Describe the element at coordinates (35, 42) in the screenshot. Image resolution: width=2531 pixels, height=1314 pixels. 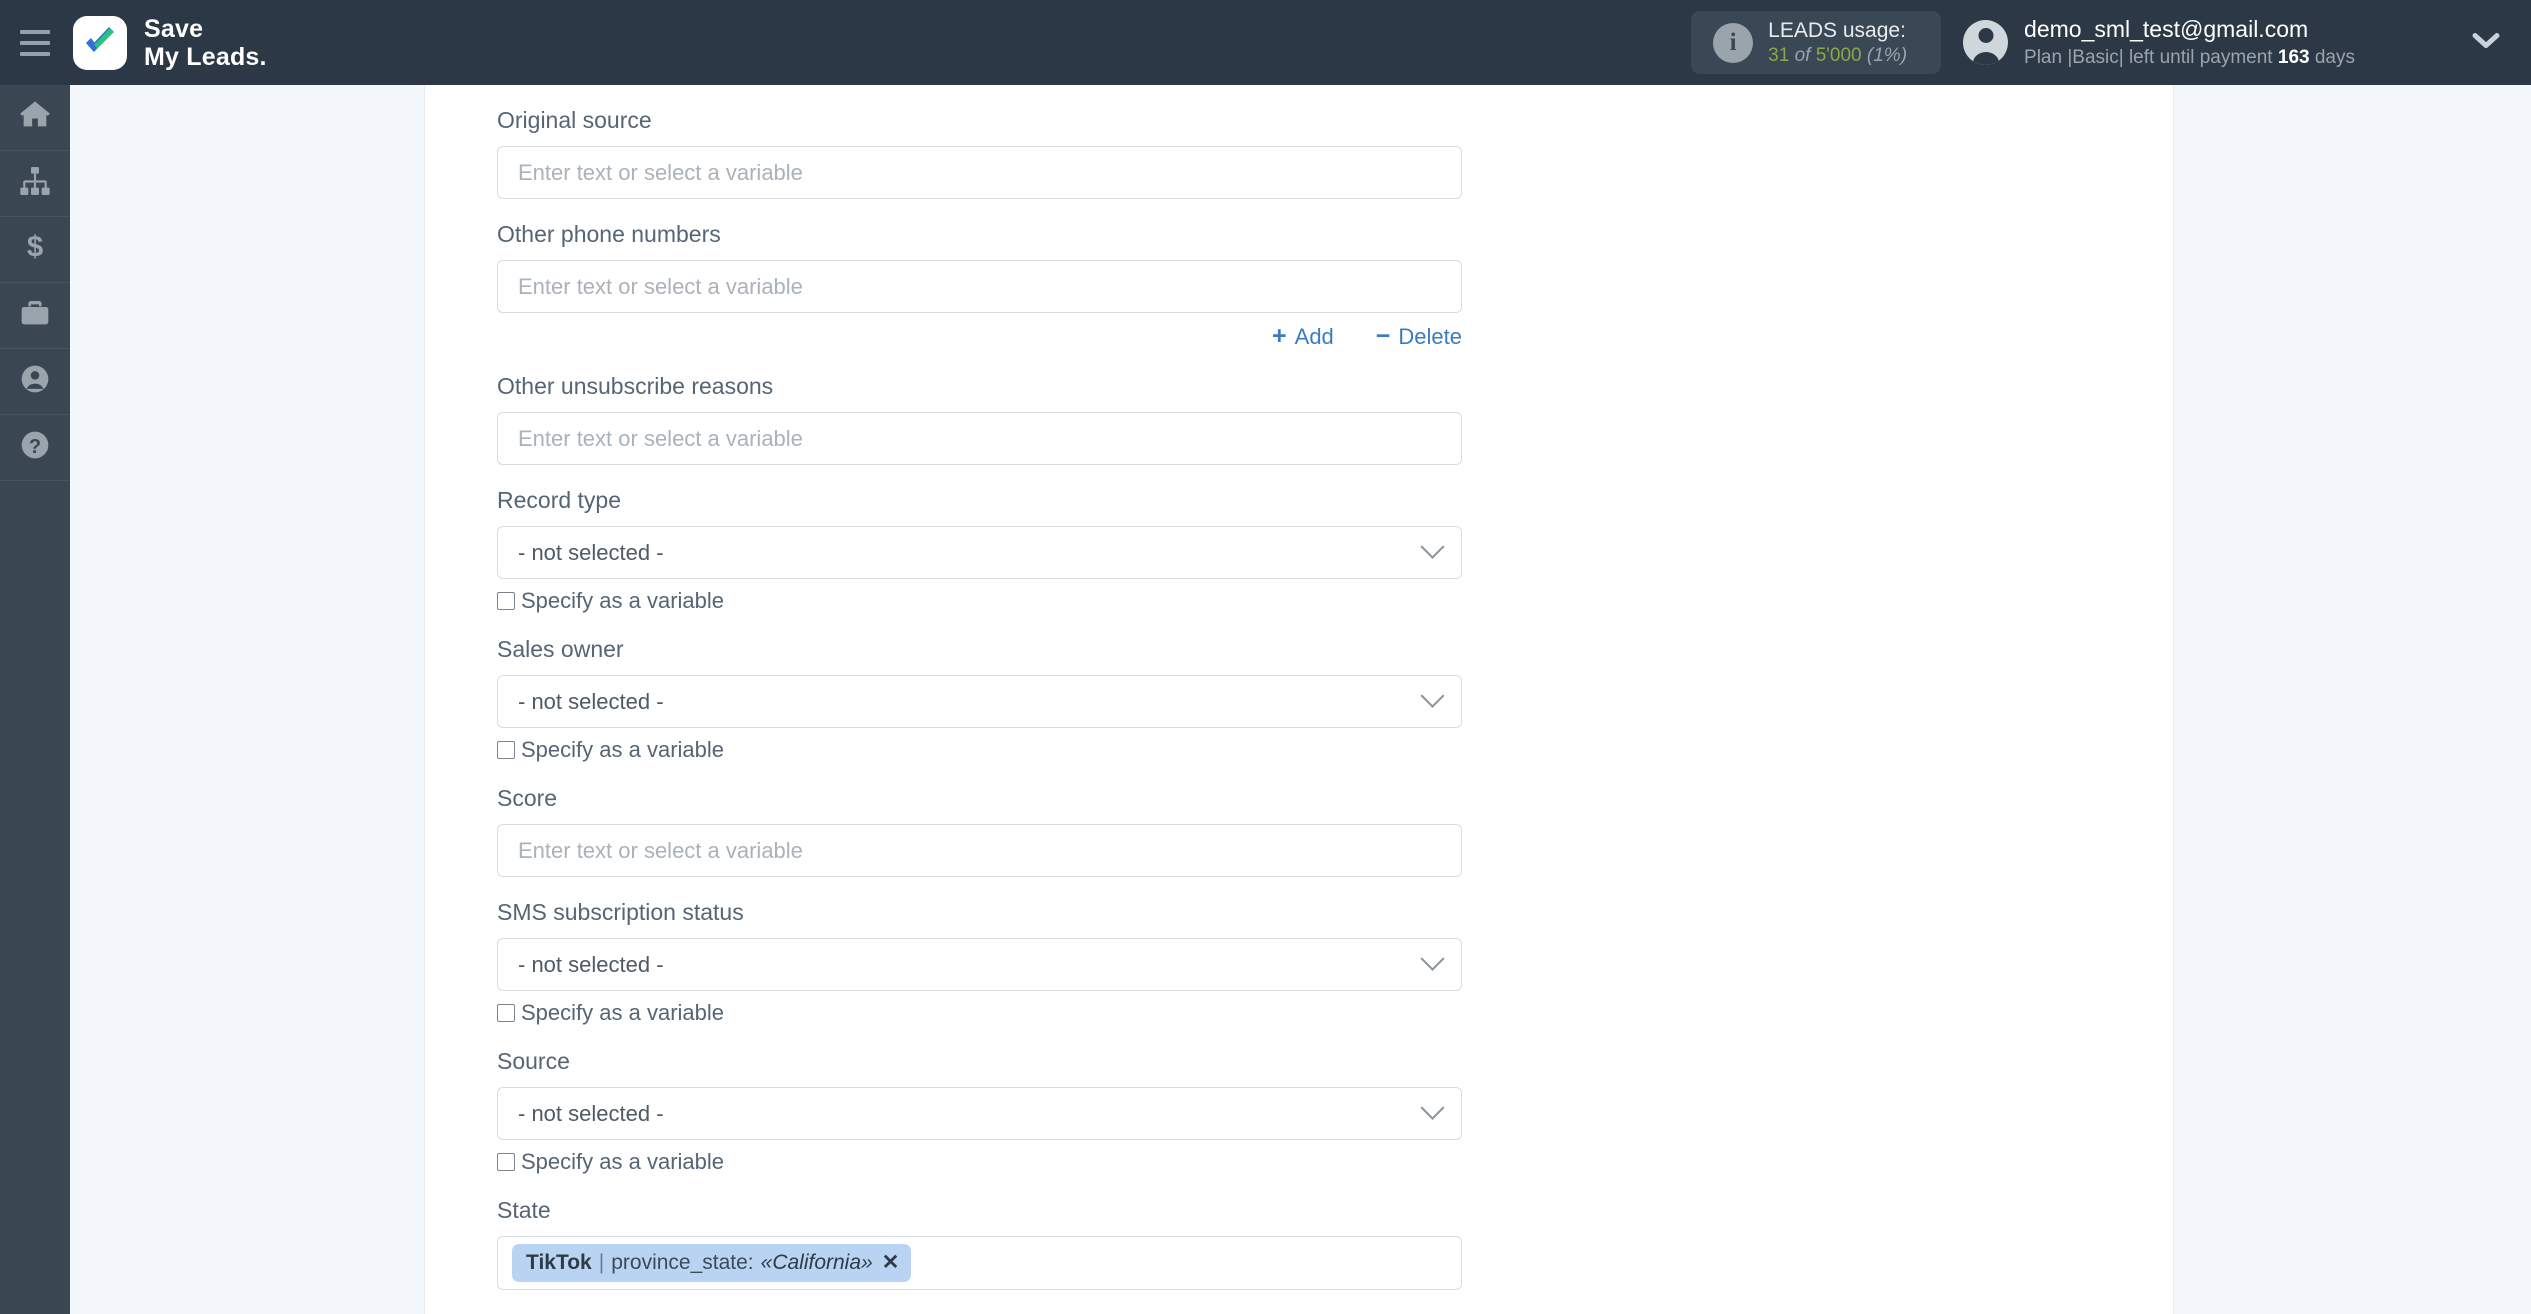
I see `hamburger-menu-icon` at that location.